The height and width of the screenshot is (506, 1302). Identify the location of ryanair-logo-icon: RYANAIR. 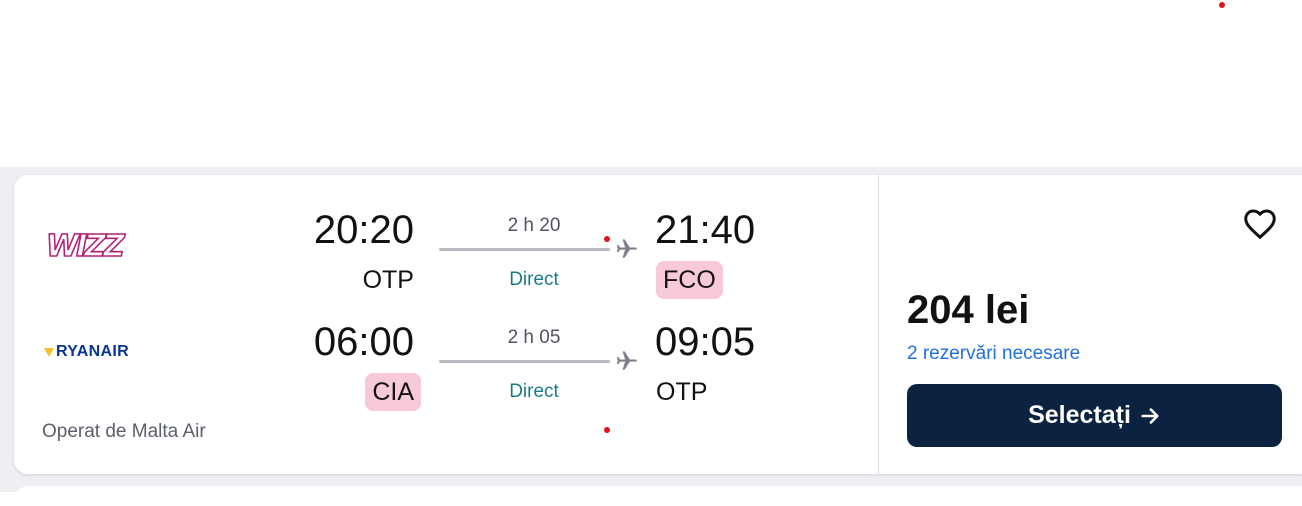
(86, 352).